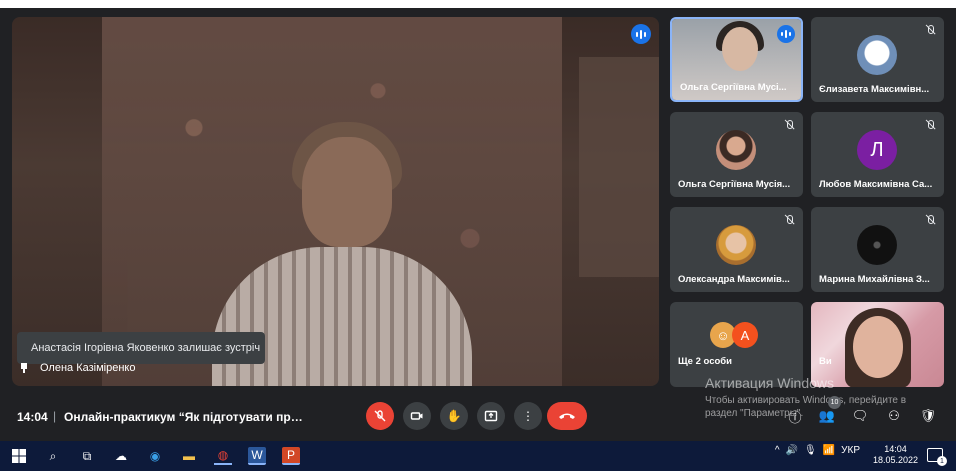 This screenshot has width=956, height=471. I want to click on task-view-icon: ⧉, so click(87, 456).